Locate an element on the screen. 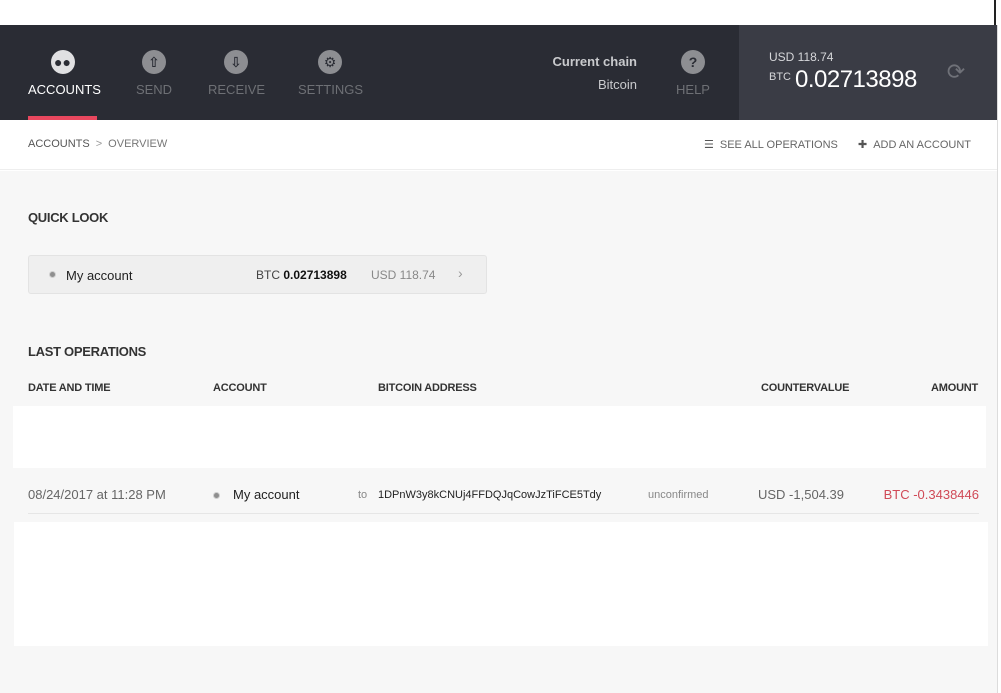  last-operations-title: LAST OPERATIONS is located at coordinates (87, 351).